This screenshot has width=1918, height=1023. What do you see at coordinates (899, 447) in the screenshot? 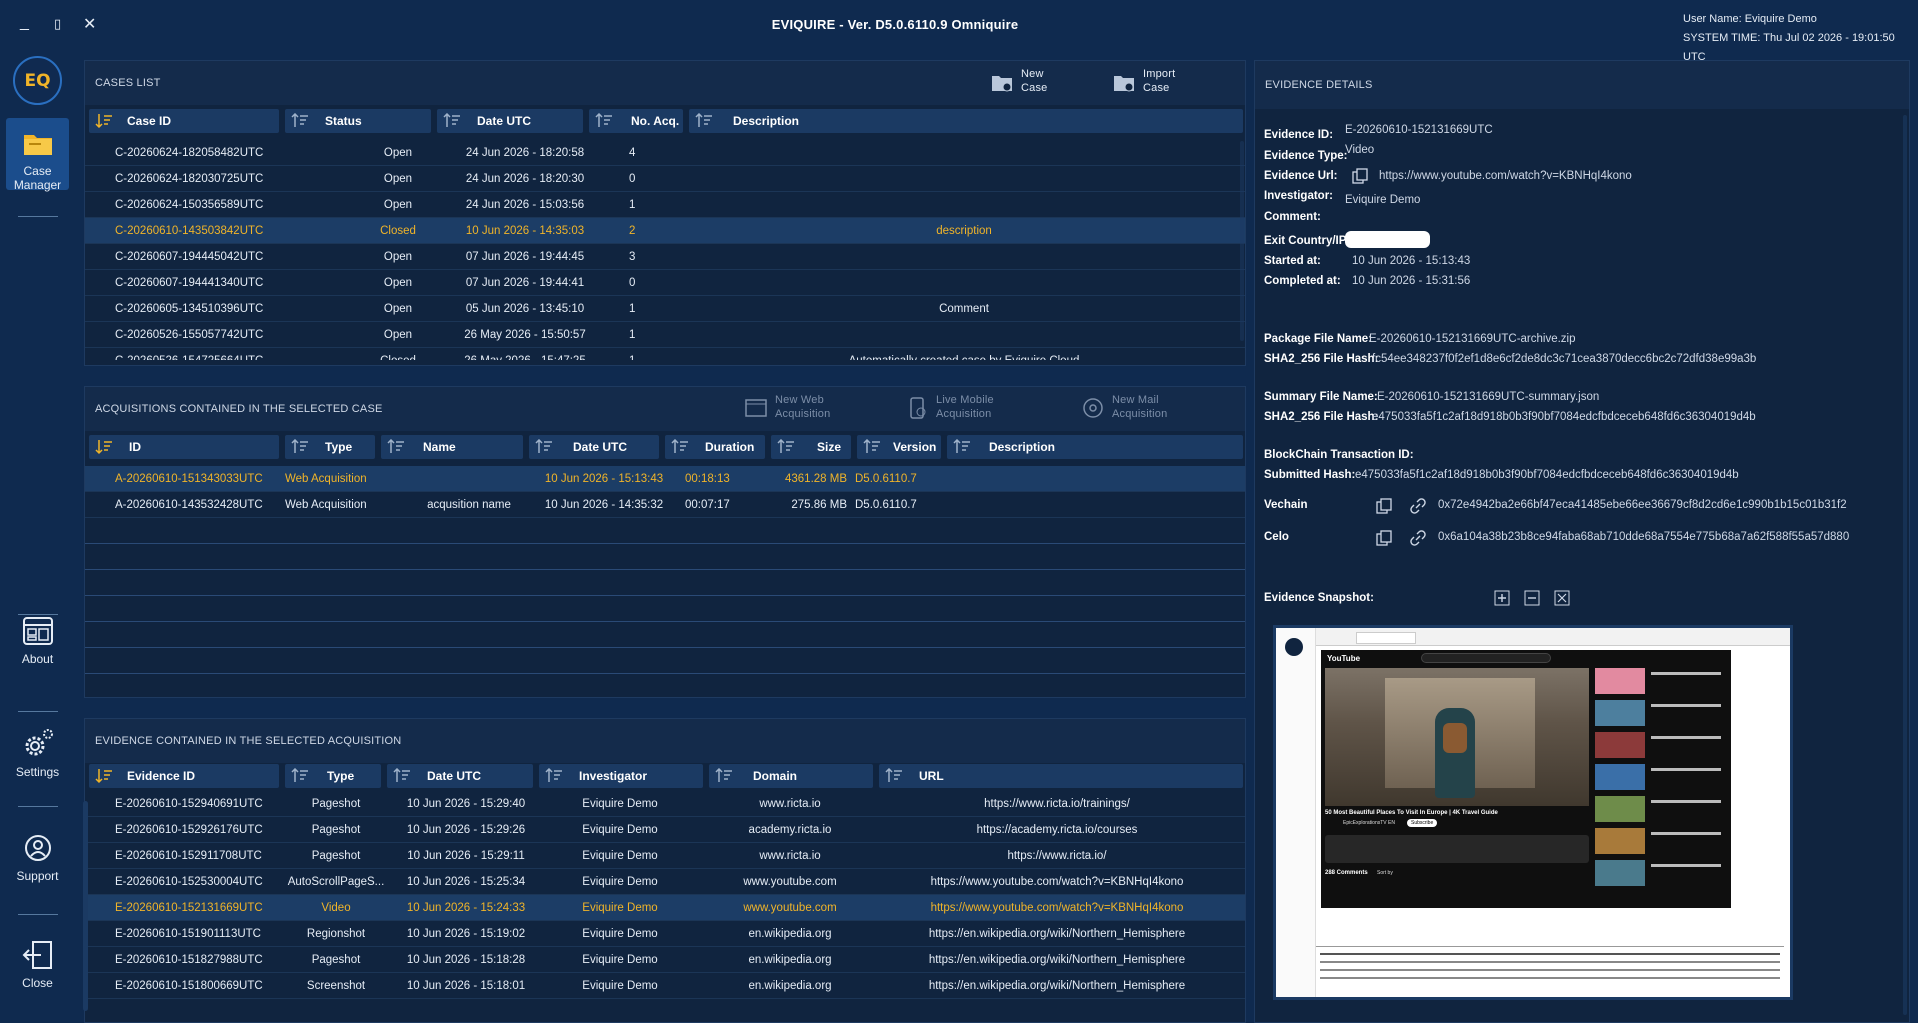
I see `column-version: Version` at bounding box center [899, 447].